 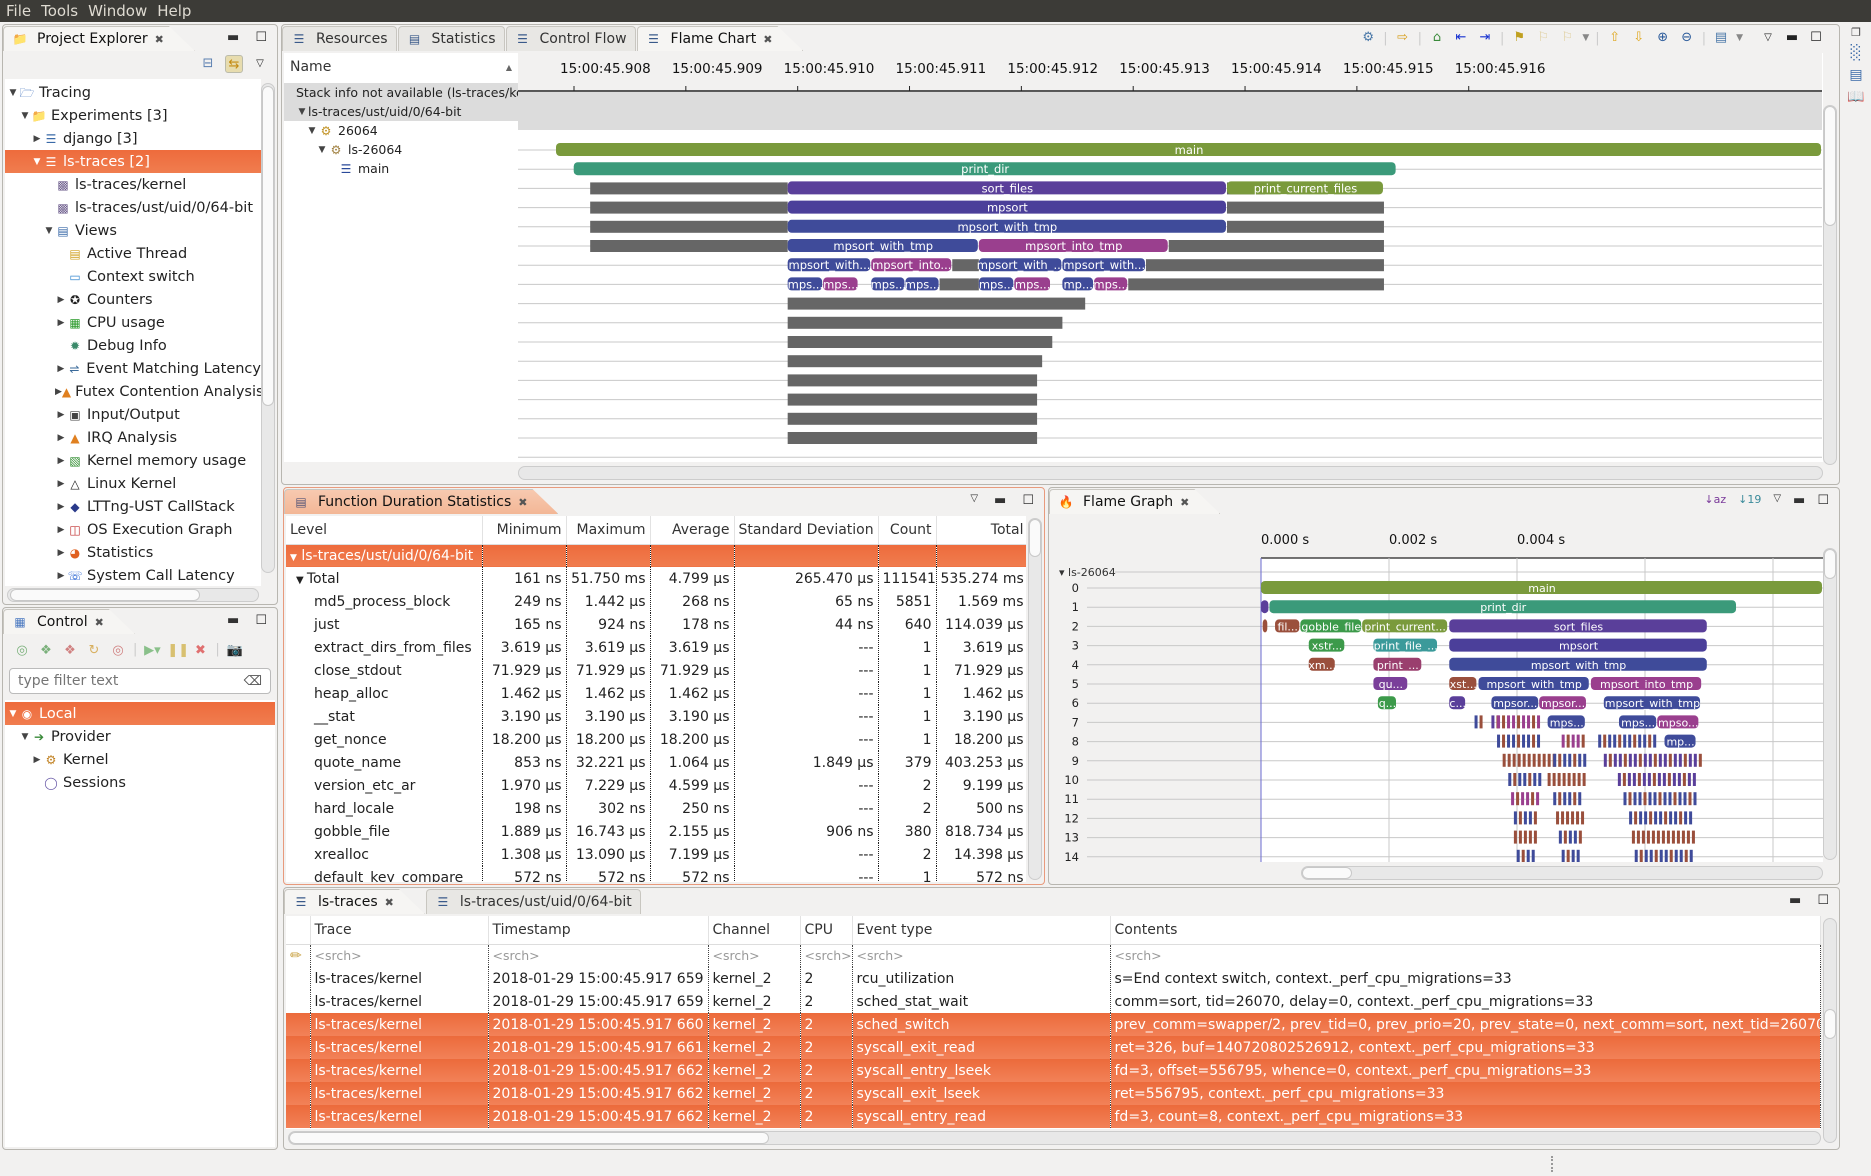 What do you see at coordinates (152, 651) in the screenshot?
I see `start-icon: ▶▾` at bounding box center [152, 651].